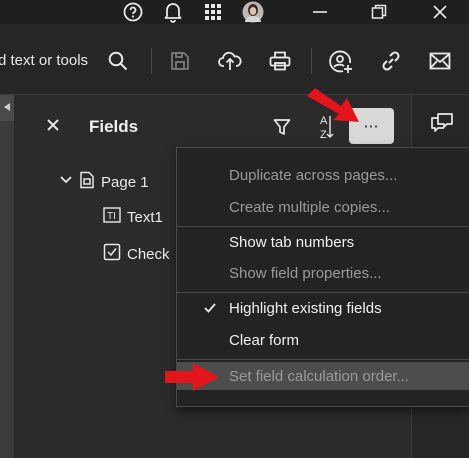 This screenshot has width=469, height=458. What do you see at coordinates (440, 61) in the screenshot?
I see `mail-icon` at bounding box center [440, 61].